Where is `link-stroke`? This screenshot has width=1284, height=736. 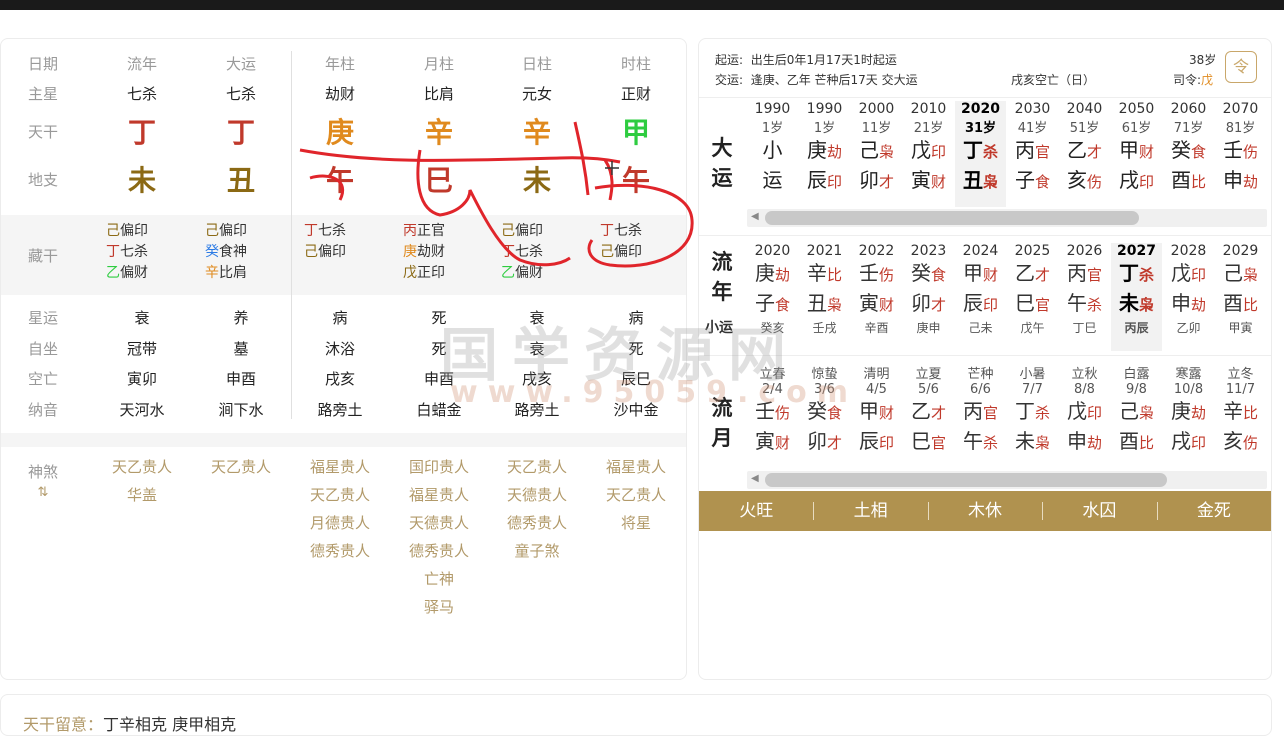
link-stroke is located at coordinates (493, 208).